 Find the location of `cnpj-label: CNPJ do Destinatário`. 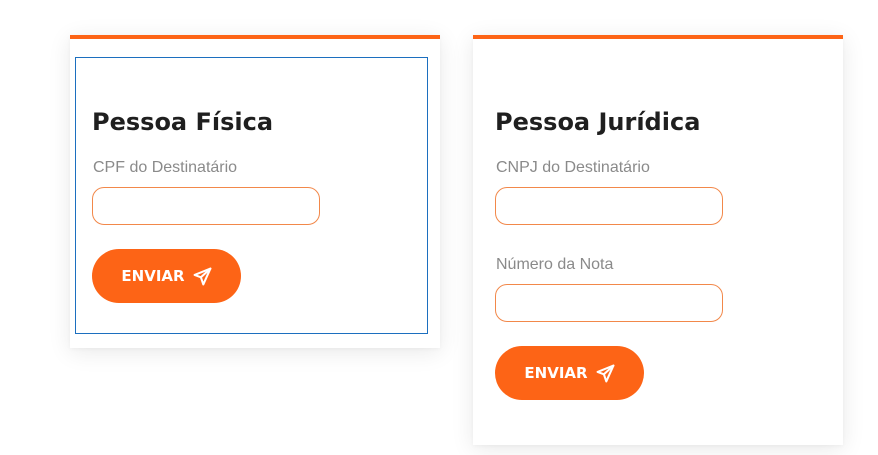

cnpj-label: CNPJ do Destinatário is located at coordinates (573, 167).